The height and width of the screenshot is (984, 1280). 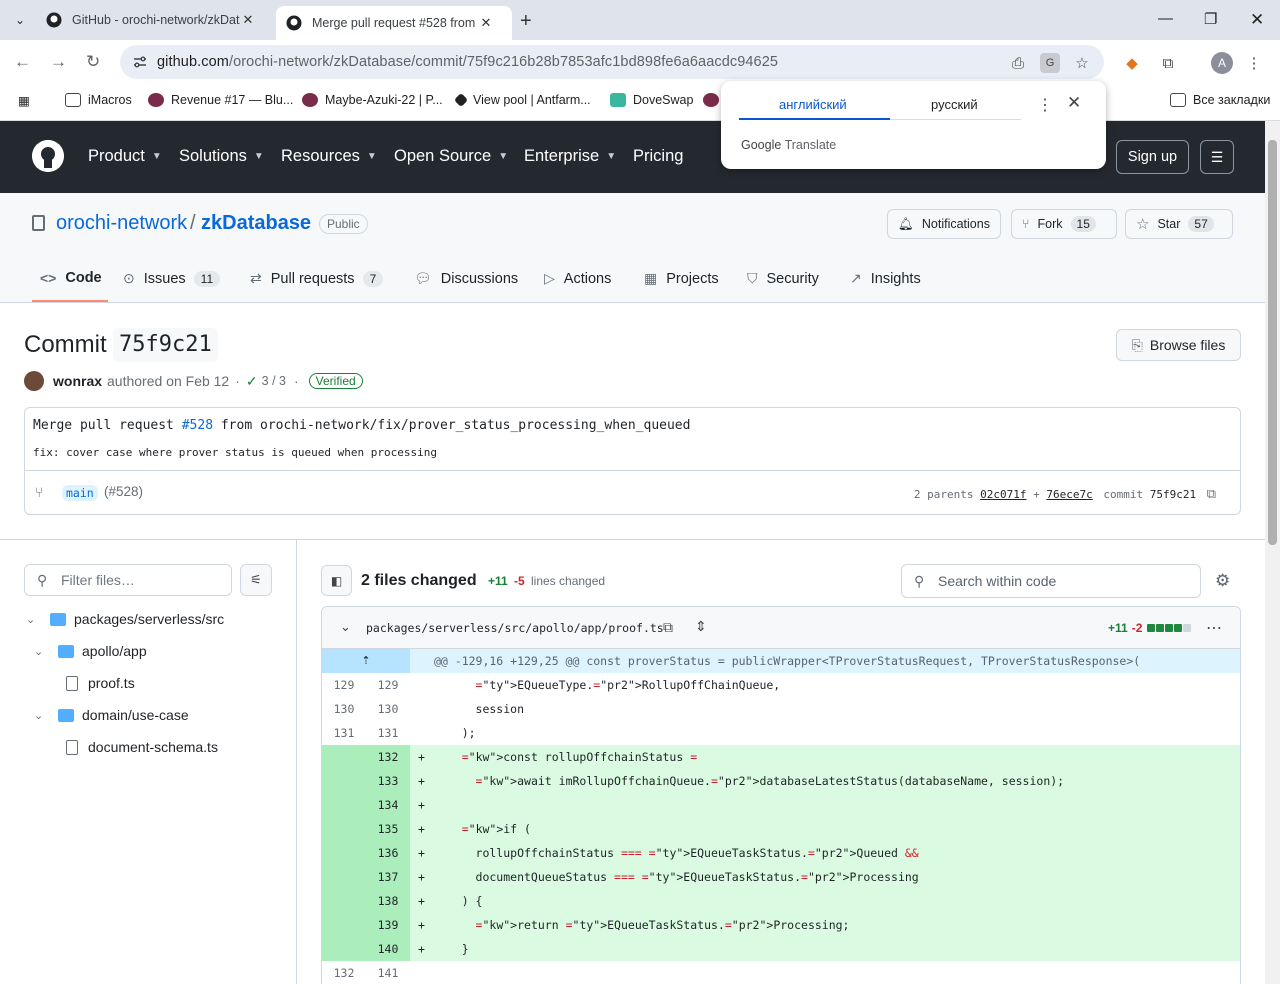 I want to click on tree-folder: ⌄ domain/use-case, so click(x=111, y=715).